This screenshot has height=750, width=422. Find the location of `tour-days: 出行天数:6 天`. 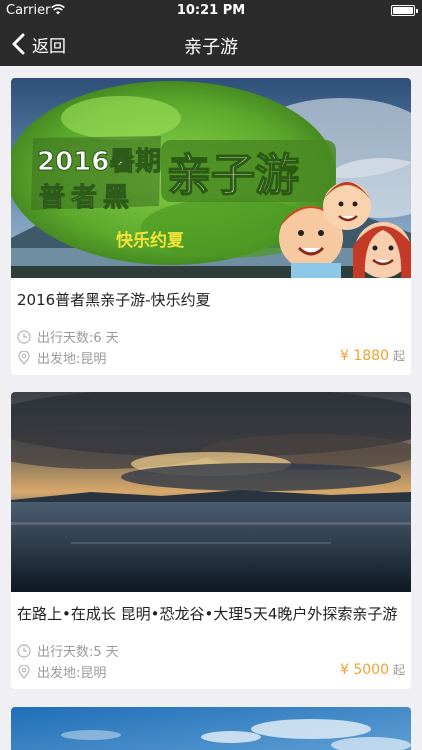

tour-days: 出行天数:6 天 is located at coordinates (68, 336).